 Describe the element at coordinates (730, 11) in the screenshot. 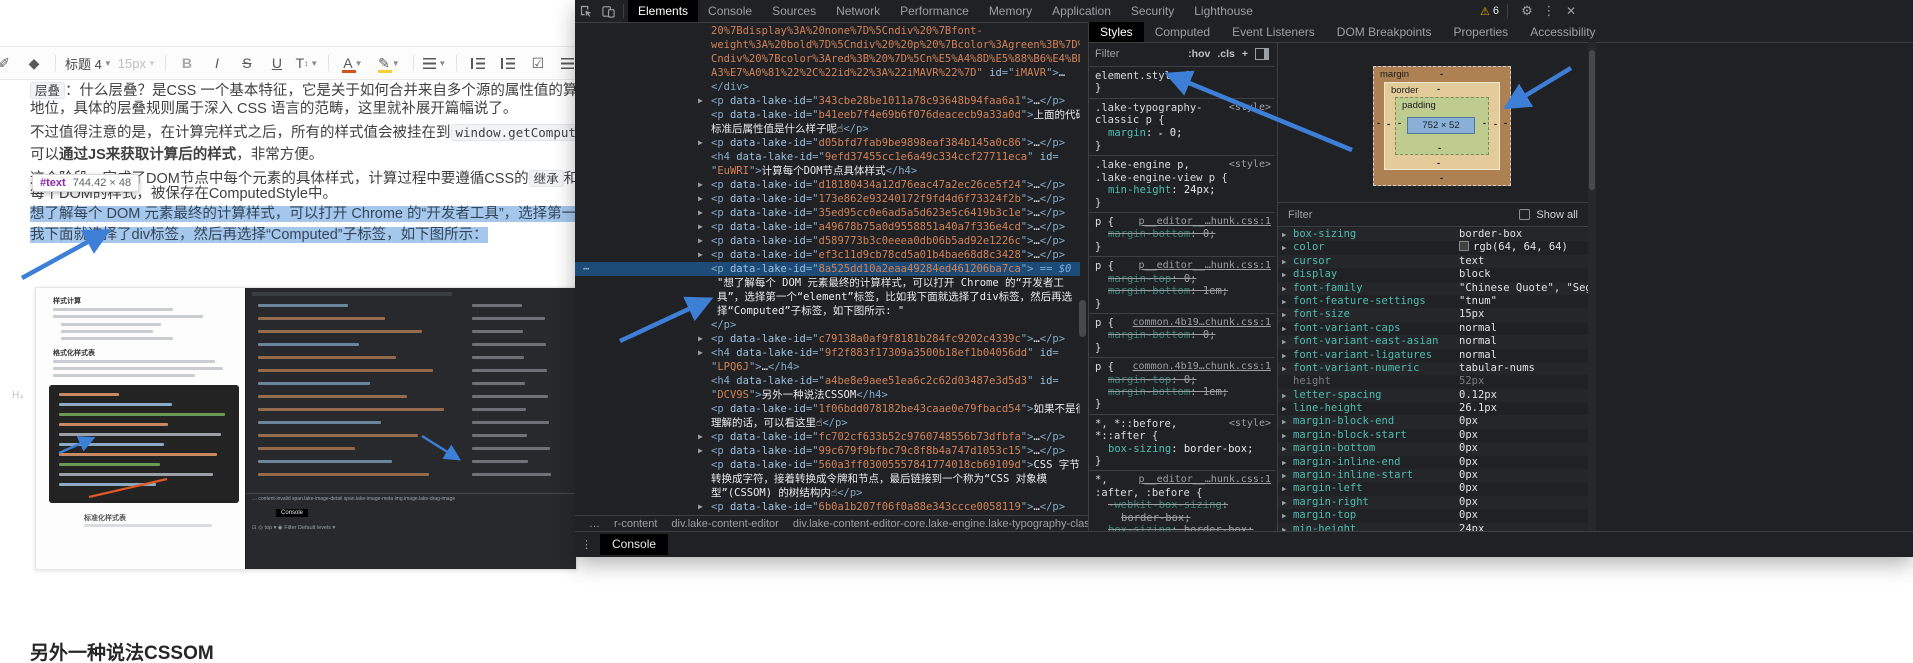

I see `devtools-tab-console: Console` at that location.